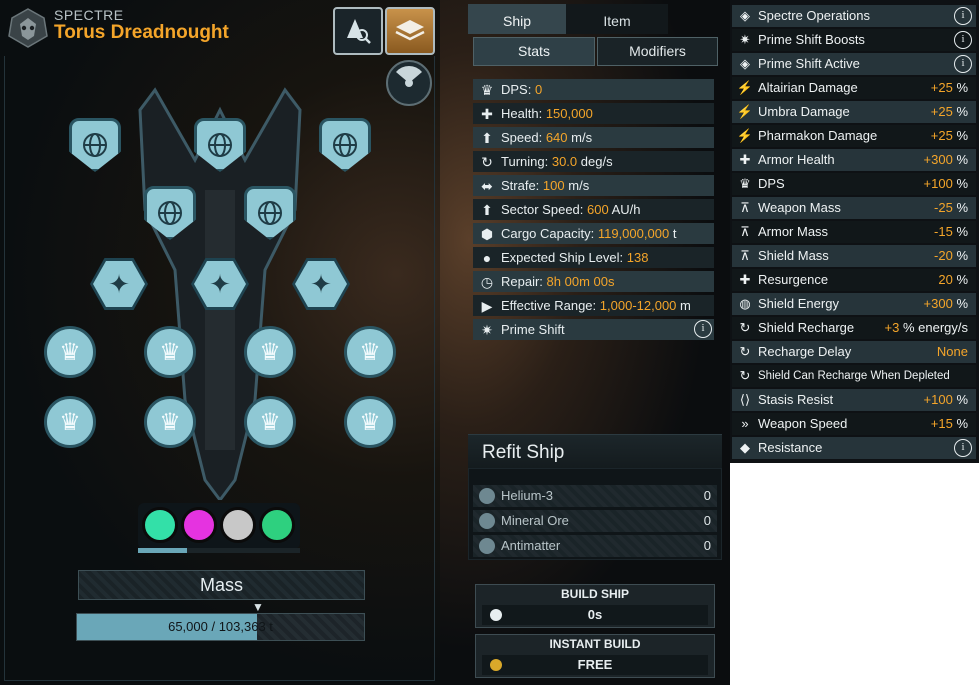 The image size is (979, 685). I want to click on turning-icon: ↻, so click(487, 162).